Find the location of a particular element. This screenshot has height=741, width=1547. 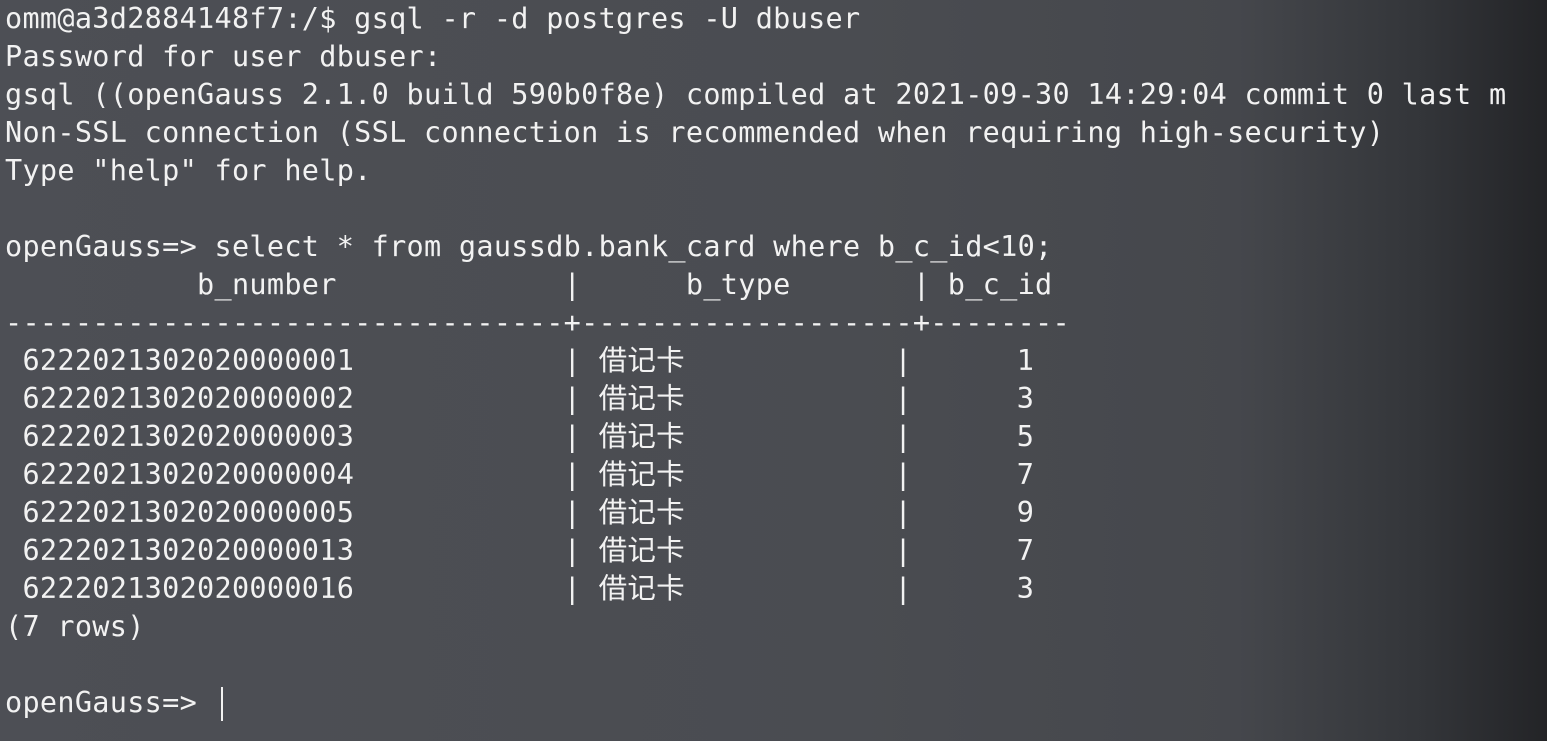

table-row: 6222021302020000005 | 借记卡 | 9 is located at coordinates (520, 512).